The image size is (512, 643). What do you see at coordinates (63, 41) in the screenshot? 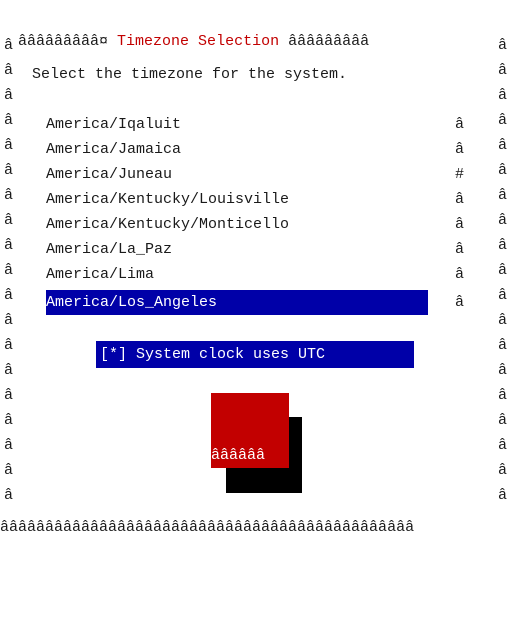
I see `title-border-left: âââââââââ¤` at bounding box center [63, 41].